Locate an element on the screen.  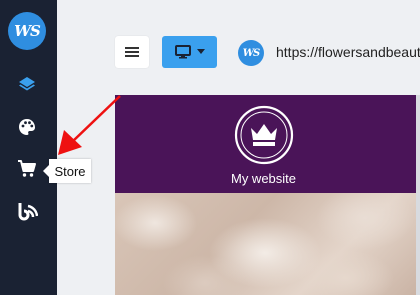
site-title: My website is located at coordinates (263, 178).